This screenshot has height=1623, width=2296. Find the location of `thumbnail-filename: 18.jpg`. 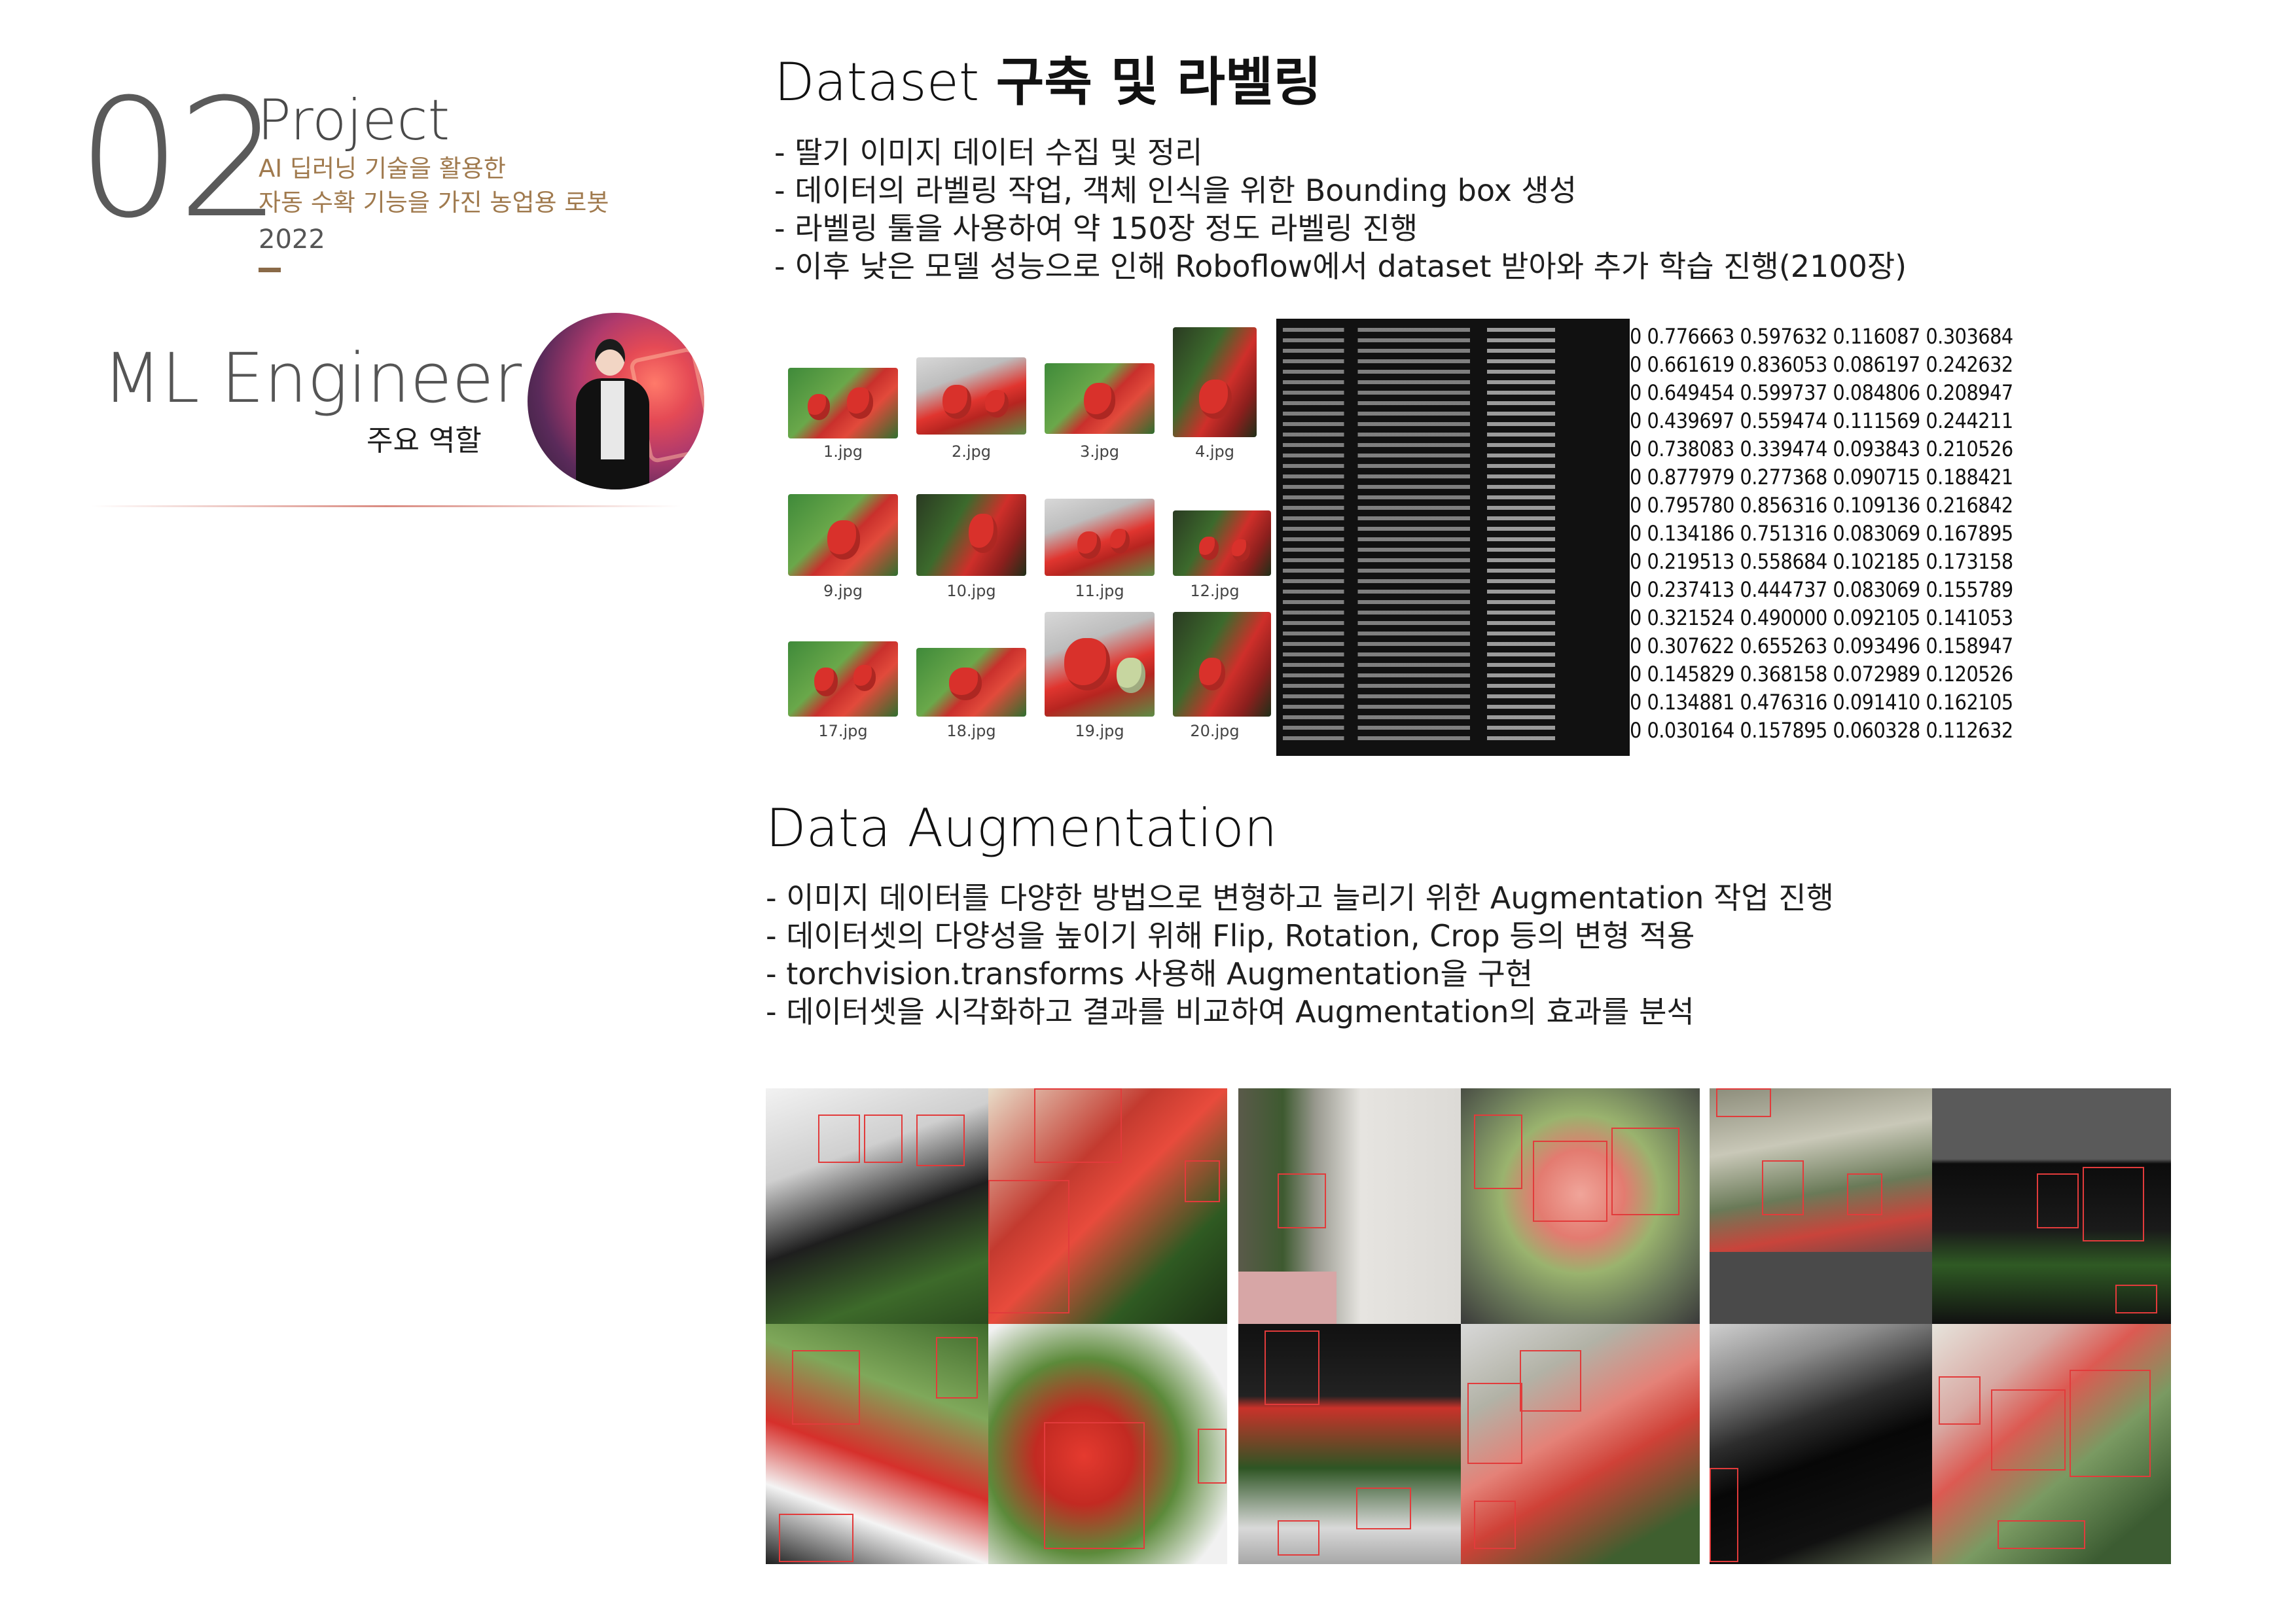

thumbnail-filename: 18.jpg is located at coordinates (971, 731).